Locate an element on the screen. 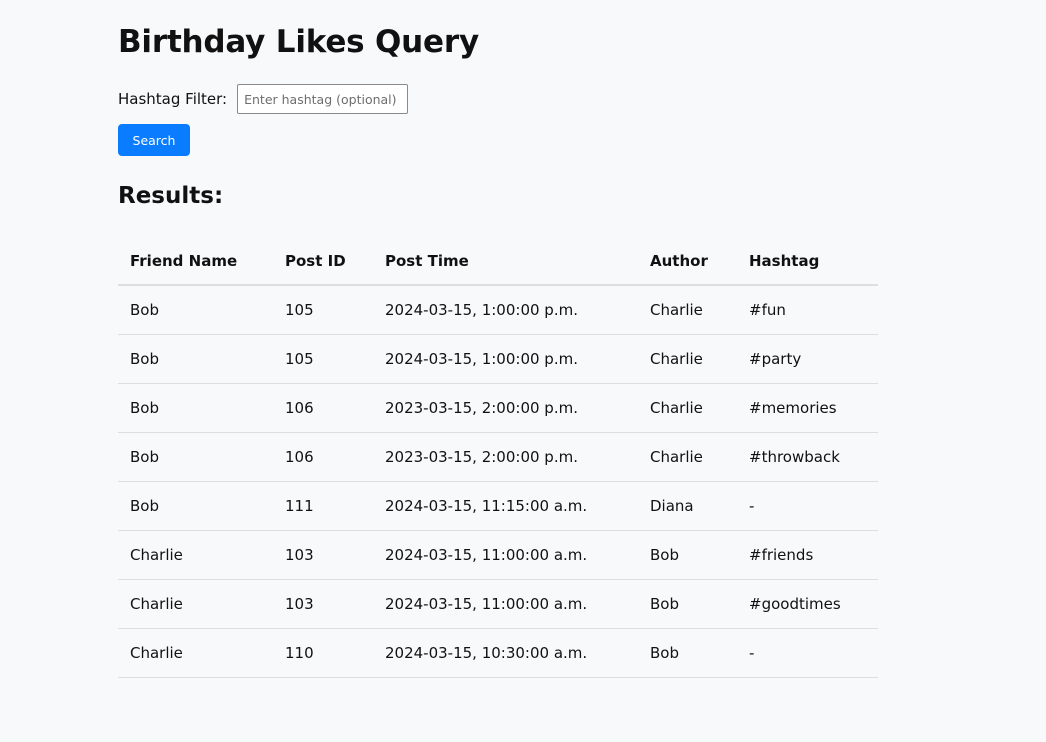 This screenshot has width=1046, height=742. hashtag-cell: #throwback is located at coordinates (807, 457).